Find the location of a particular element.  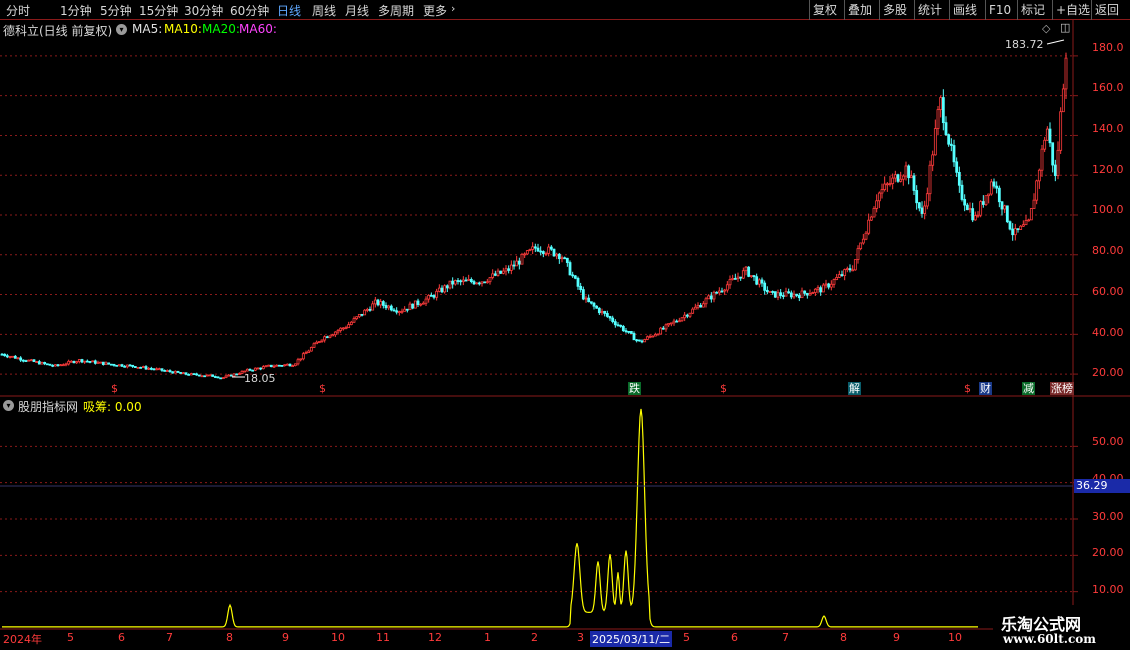

event-marker: 涨榜 is located at coordinates (1062, 388).